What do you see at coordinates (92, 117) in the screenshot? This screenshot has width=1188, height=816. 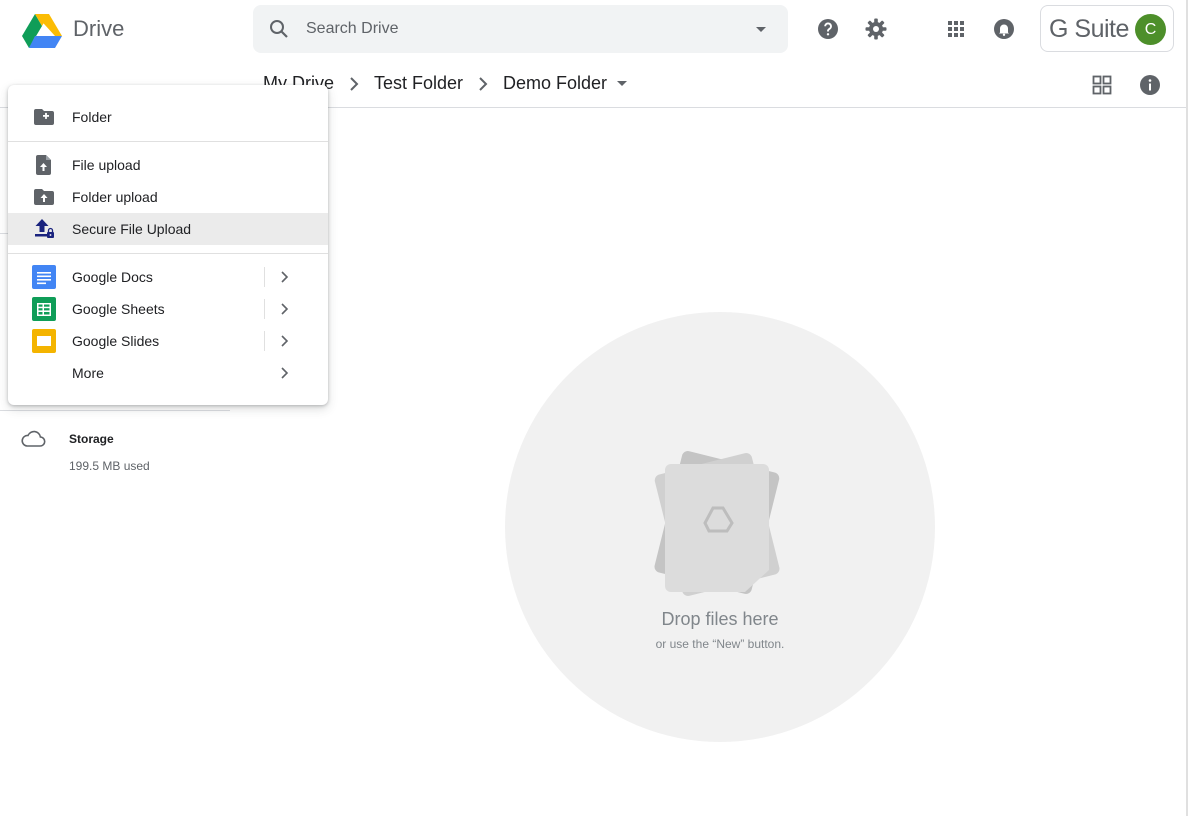 I see `menu-item-label: Folder` at bounding box center [92, 117].